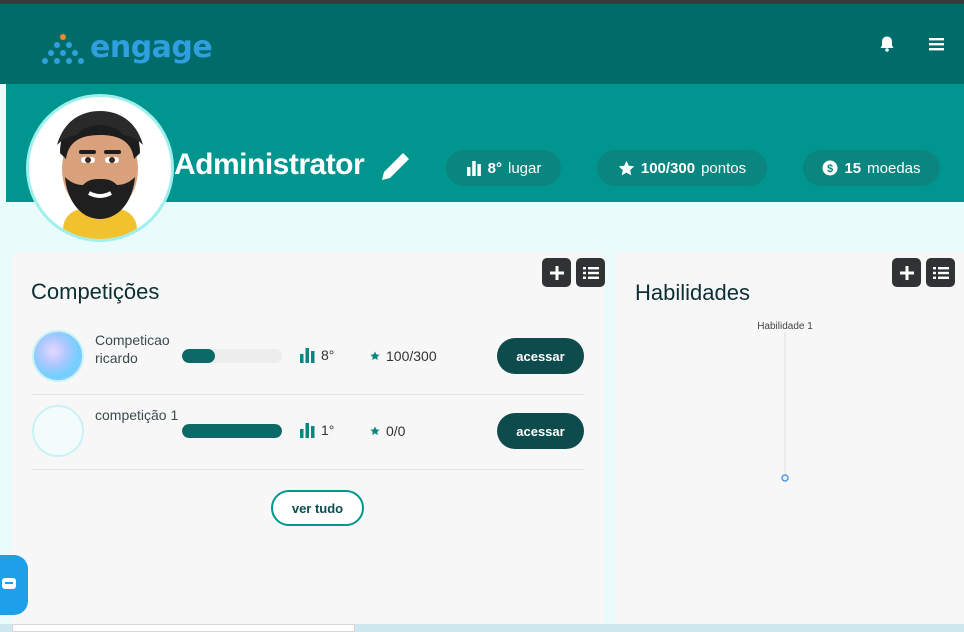  Describe the element at coordinates (100, 168) in the screenshot. I see `avatar` at that location.